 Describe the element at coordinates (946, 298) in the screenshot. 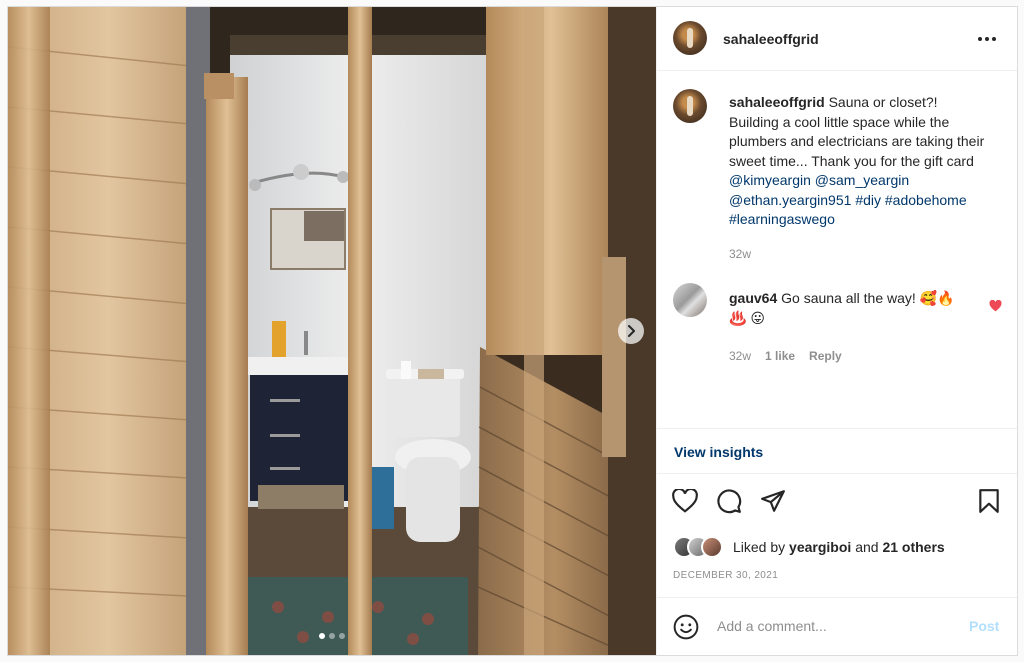

I see `emoji-fire: 🔥` at that location.